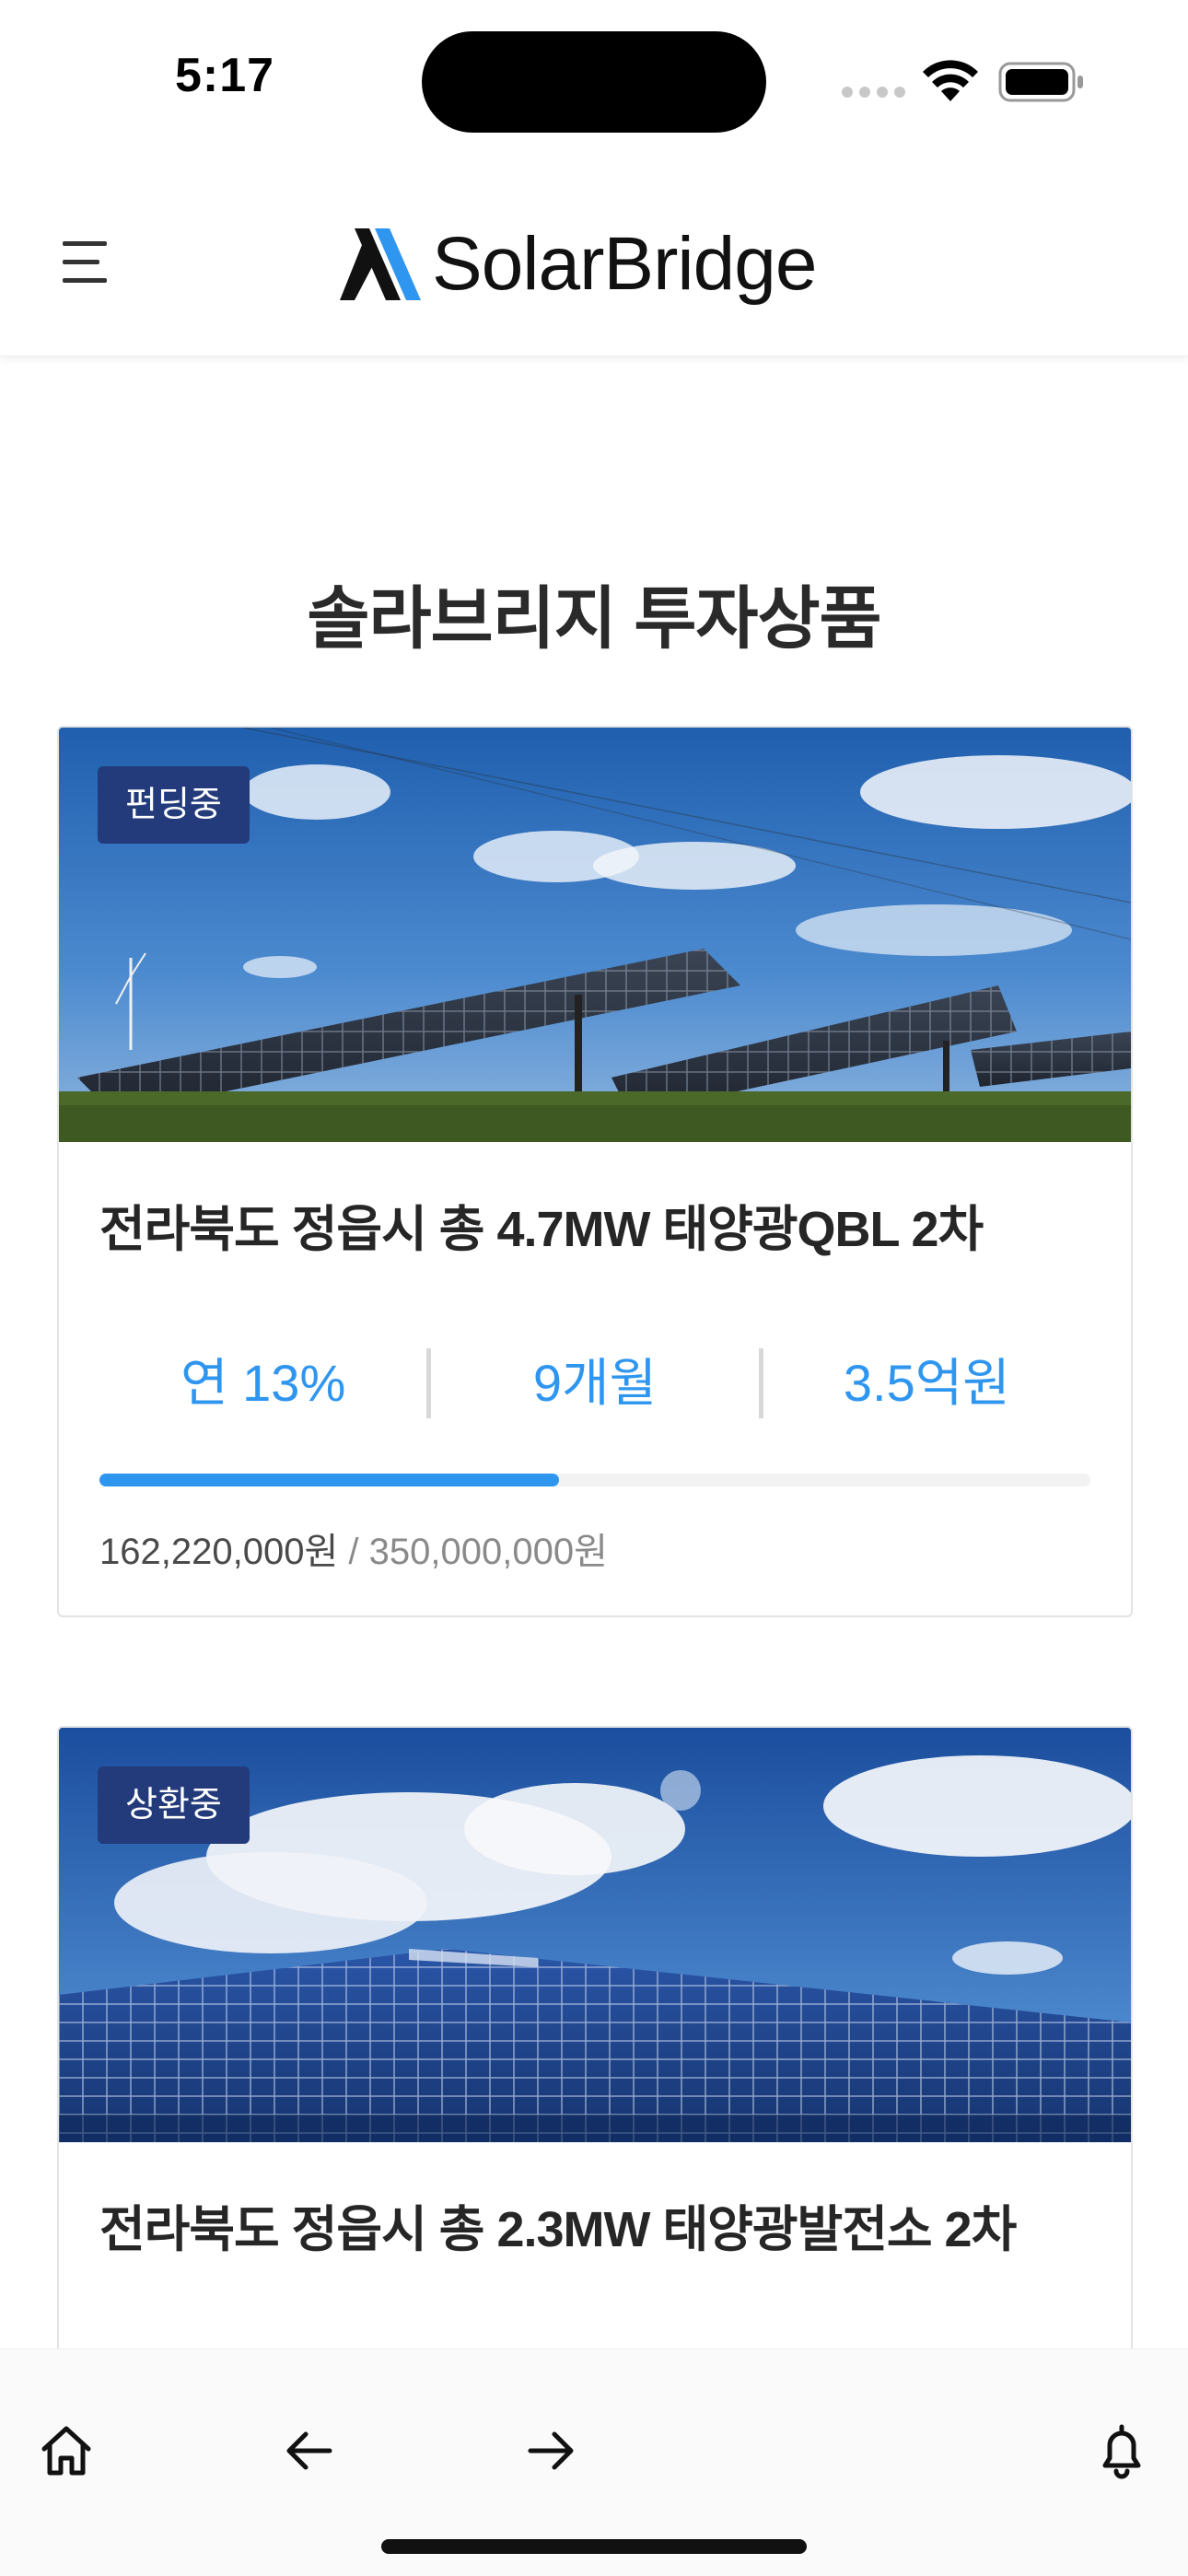 The height and width of the screenshot is (2576, 1188). I want to click on dynamic-island, so click(594, 82).